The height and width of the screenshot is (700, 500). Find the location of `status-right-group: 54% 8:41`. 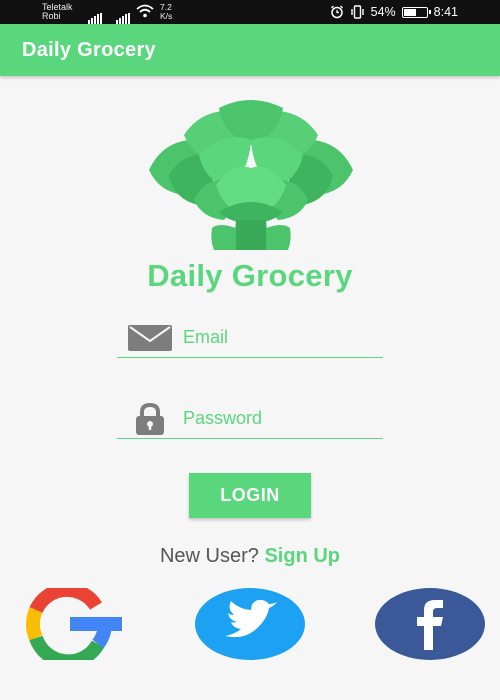

status-right-group: 54% 8:41 is located at coordinates (394, 12).